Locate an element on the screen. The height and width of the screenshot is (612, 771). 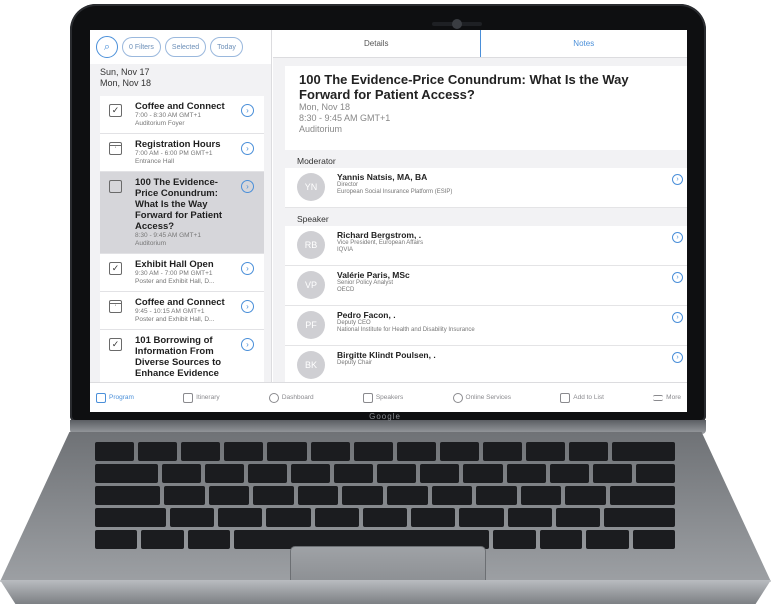
person-name: Valérie Paris, MSc is located at coordinates (373, 275).